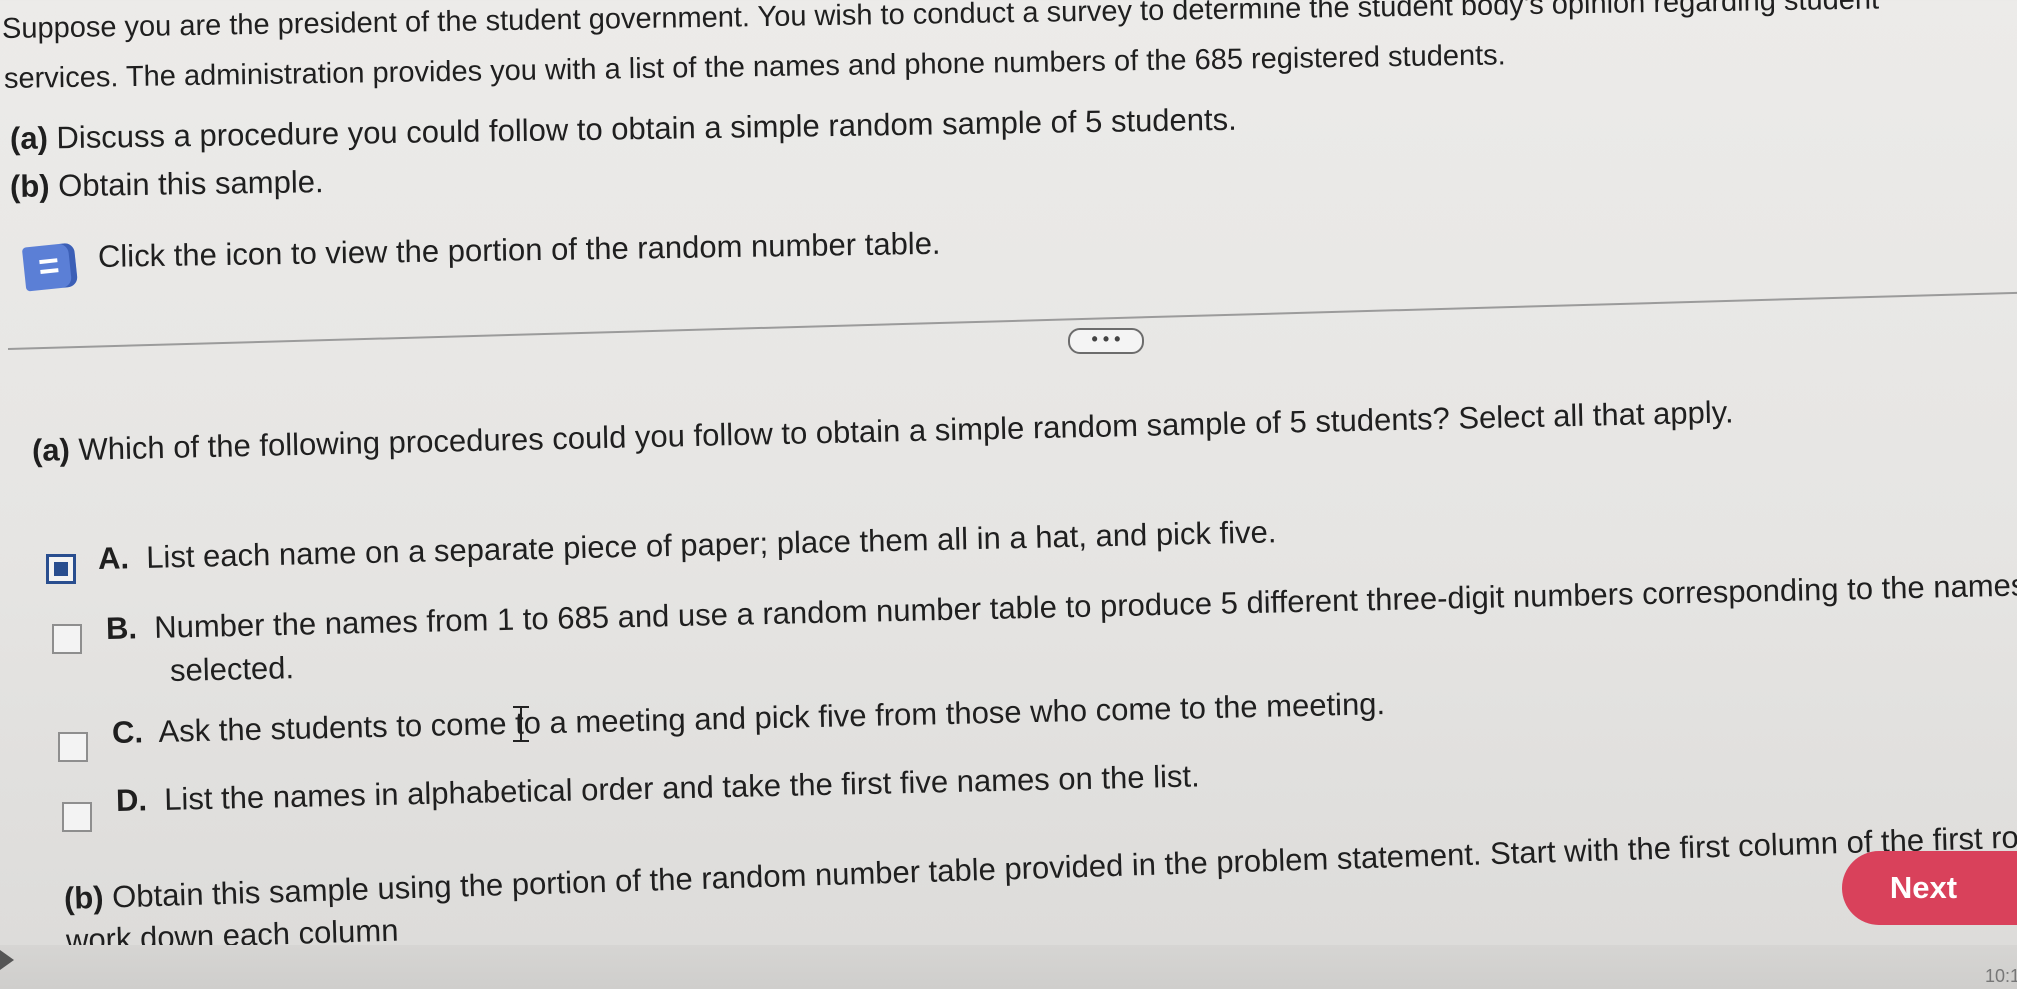 The width and height of the screenshot is (2017, 989). I want to click on option-b-letter: B., so click(121, 628).